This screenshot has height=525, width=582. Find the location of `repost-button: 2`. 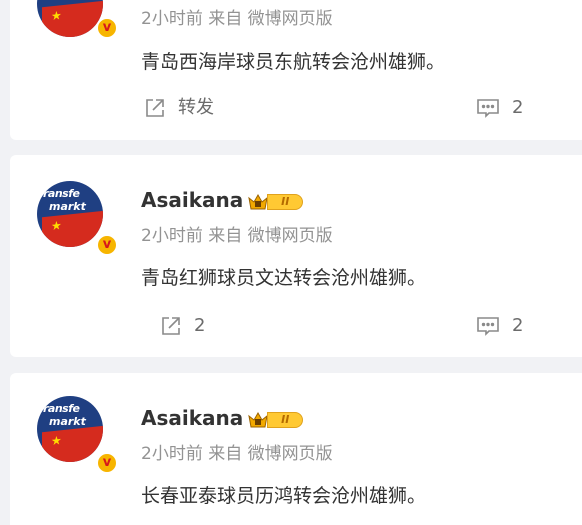

repost-button: 2 is located at coordinates (182, 326).